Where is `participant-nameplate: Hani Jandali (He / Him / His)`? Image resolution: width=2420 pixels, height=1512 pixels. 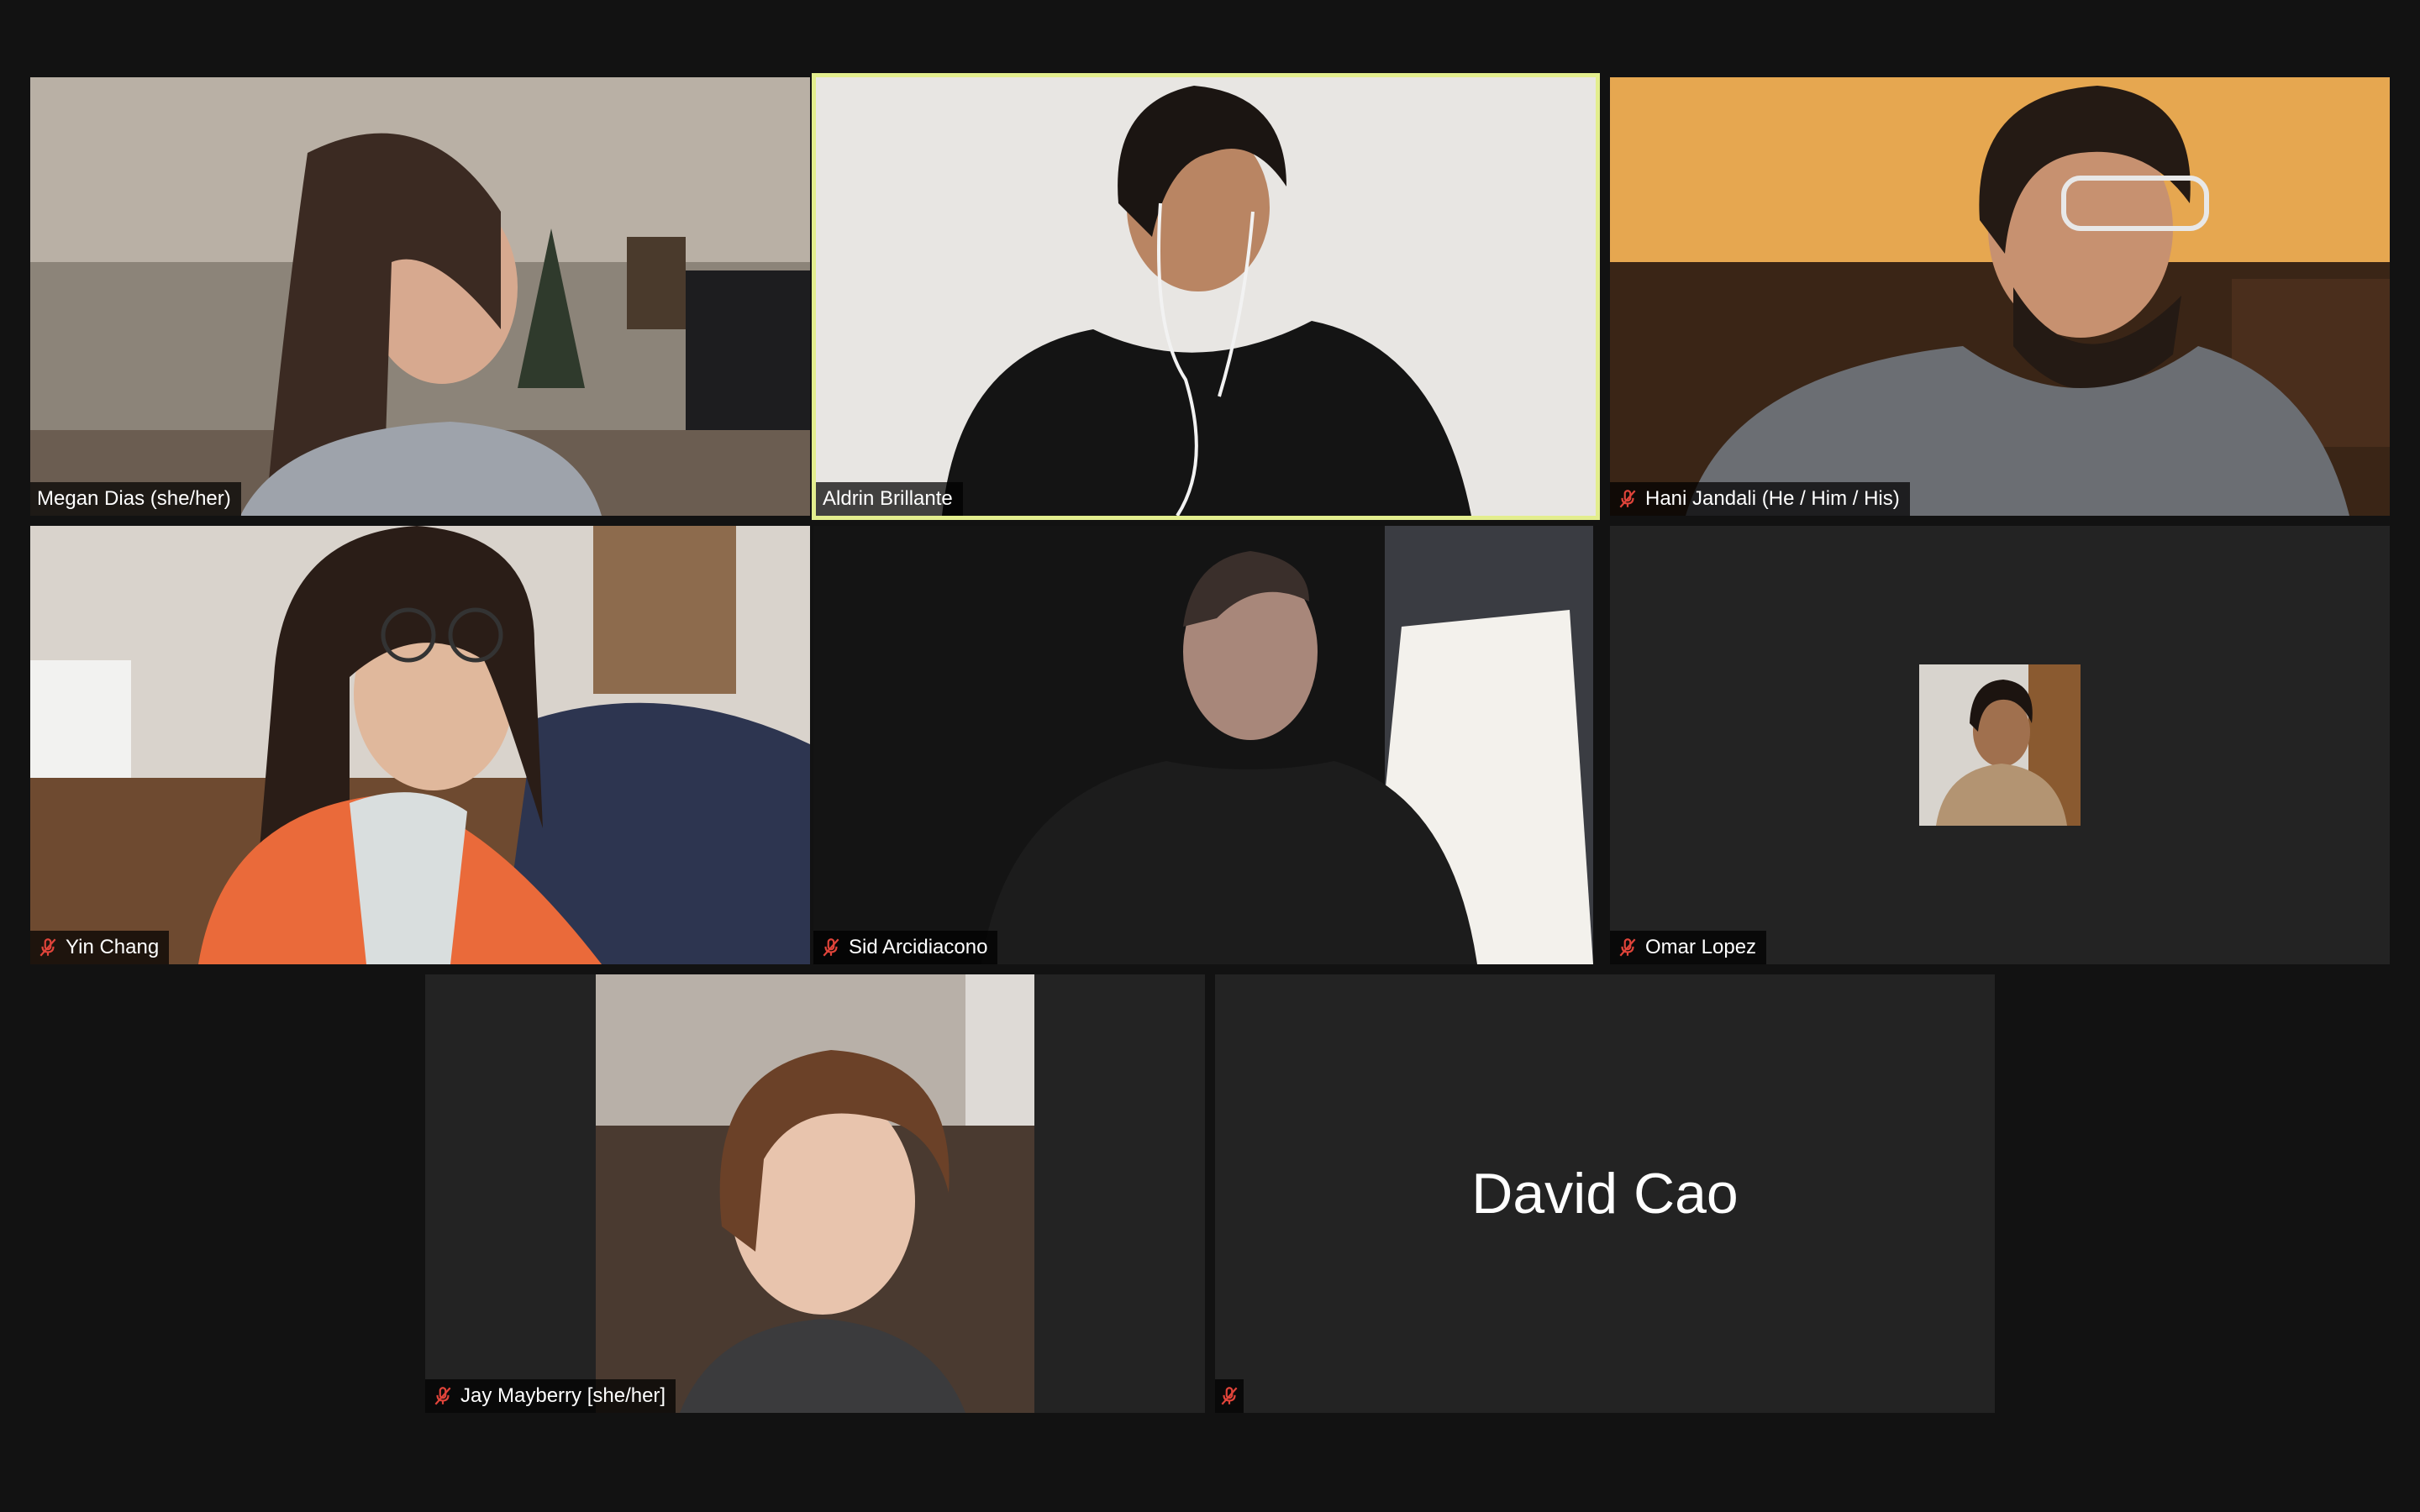 participant-nameplate: Hani Jandali (He / Him / His) is located at coordinates (1760, 499).